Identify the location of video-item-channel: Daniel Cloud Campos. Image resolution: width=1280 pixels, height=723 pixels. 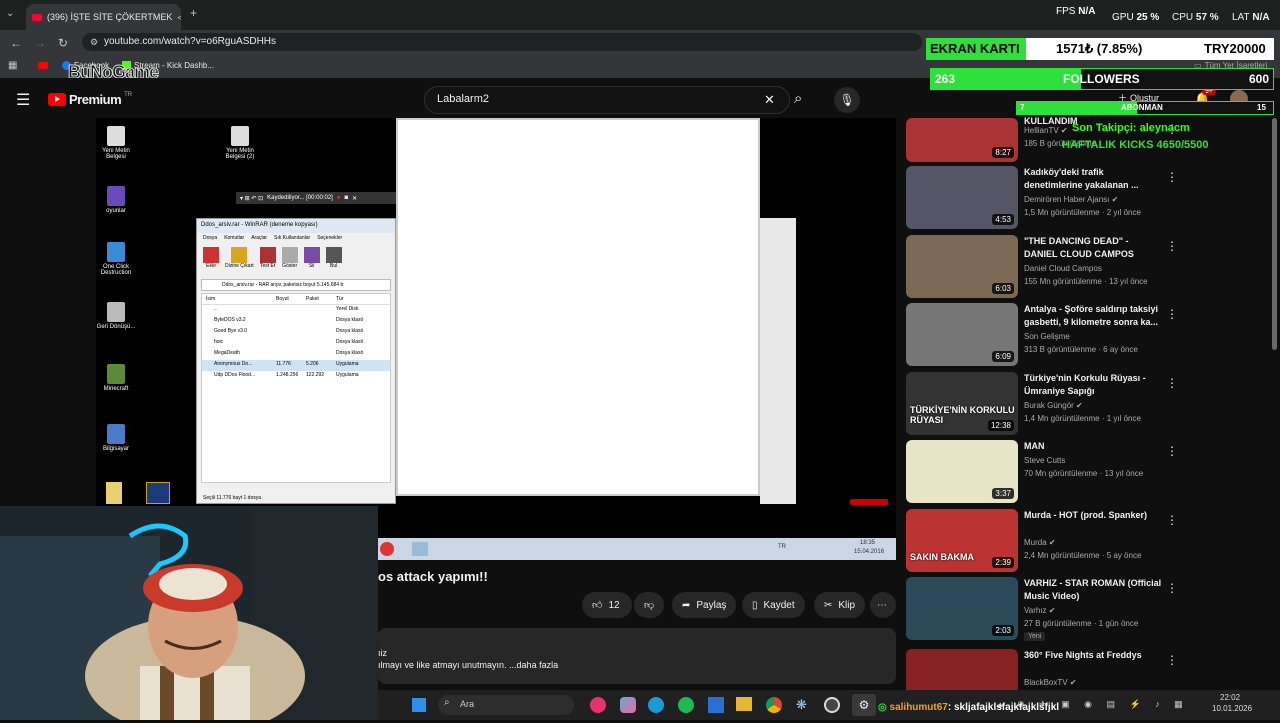
(1063, 268).